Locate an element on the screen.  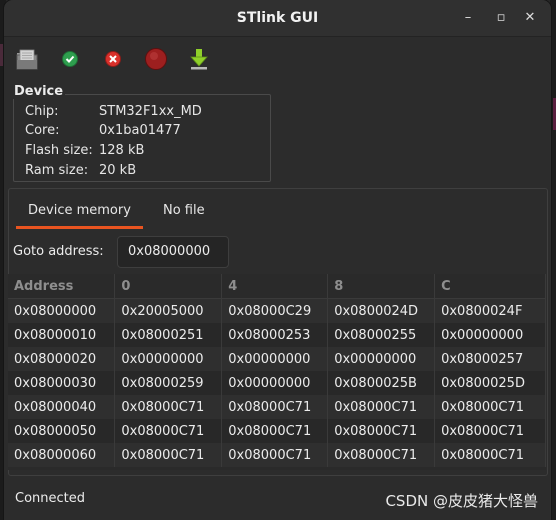
flash-download-icon is located at coordinates (199, 59).